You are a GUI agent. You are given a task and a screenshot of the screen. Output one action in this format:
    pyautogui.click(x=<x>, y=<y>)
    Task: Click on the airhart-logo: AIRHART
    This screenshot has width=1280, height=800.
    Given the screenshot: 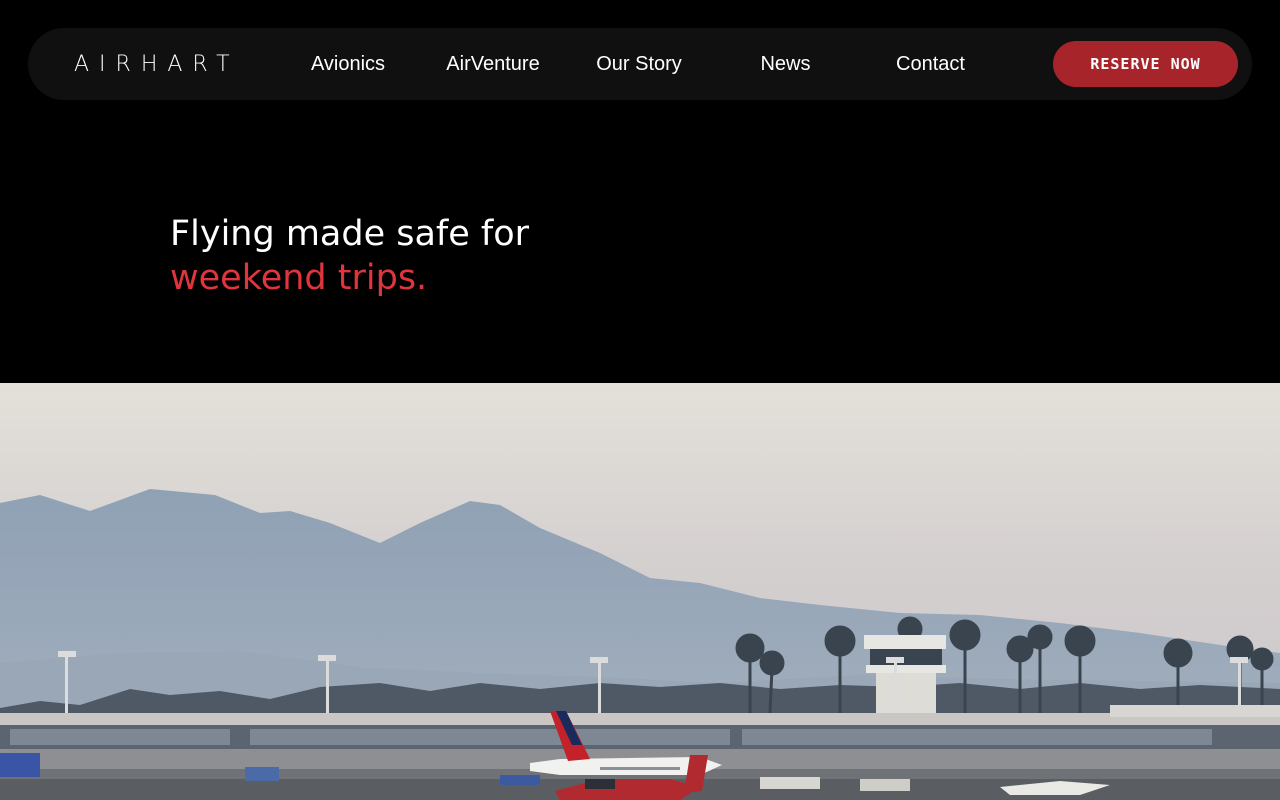 What is the action you would take?
    pyautogui.click(x=157, y=64)
    